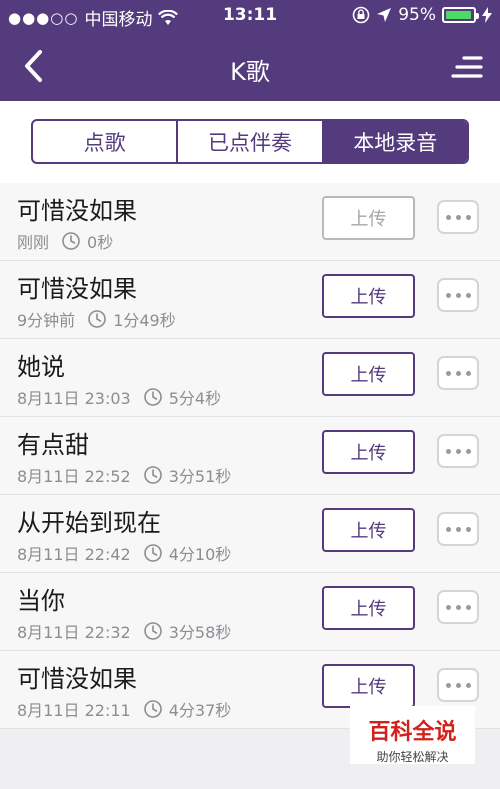 This screenshot has width=500, height=789. I want to click on song-meta: 8月11日 22:52 3分51秒, so click(124, 475).